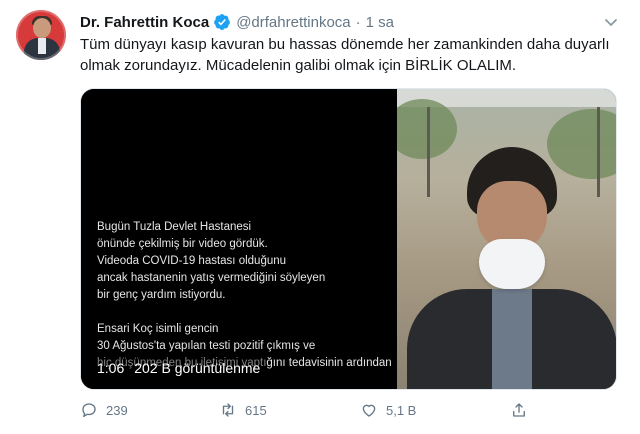 The image size is (640, 434). I want to click on like-button: 5,1 B, so click(388, 410).